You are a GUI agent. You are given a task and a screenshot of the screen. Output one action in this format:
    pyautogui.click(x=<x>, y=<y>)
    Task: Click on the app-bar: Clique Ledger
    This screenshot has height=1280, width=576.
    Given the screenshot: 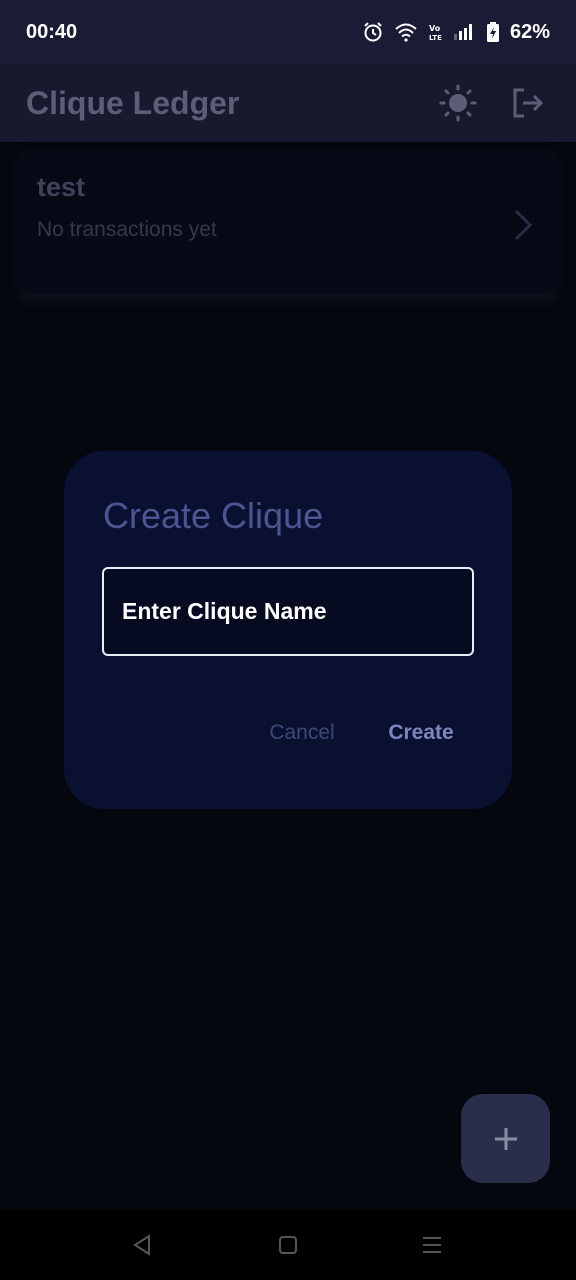 What is the action you would take?
    pyautogui.click(x=288, y=103)
    